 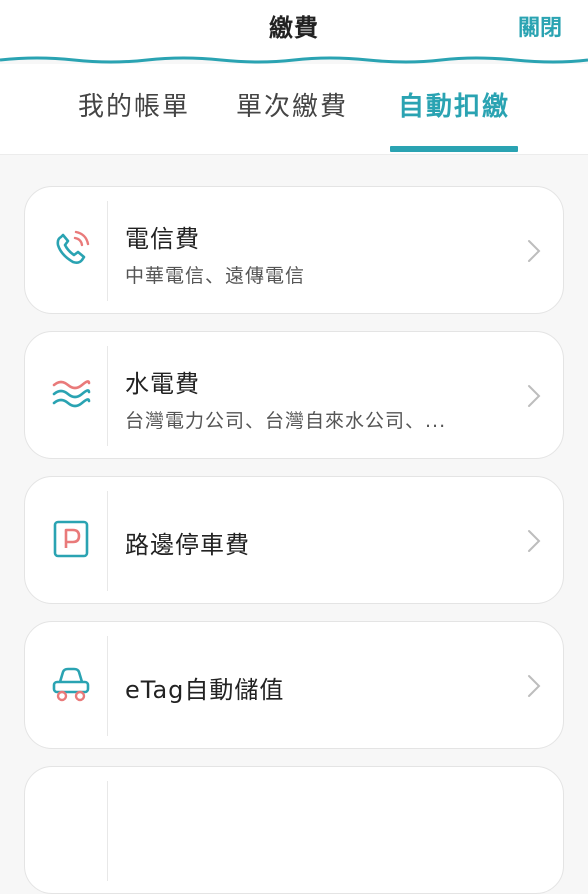 What do you see at coordinates (294, 830) in the screenshot?
I see `list-item-partial` at bounding box center [294, 830].